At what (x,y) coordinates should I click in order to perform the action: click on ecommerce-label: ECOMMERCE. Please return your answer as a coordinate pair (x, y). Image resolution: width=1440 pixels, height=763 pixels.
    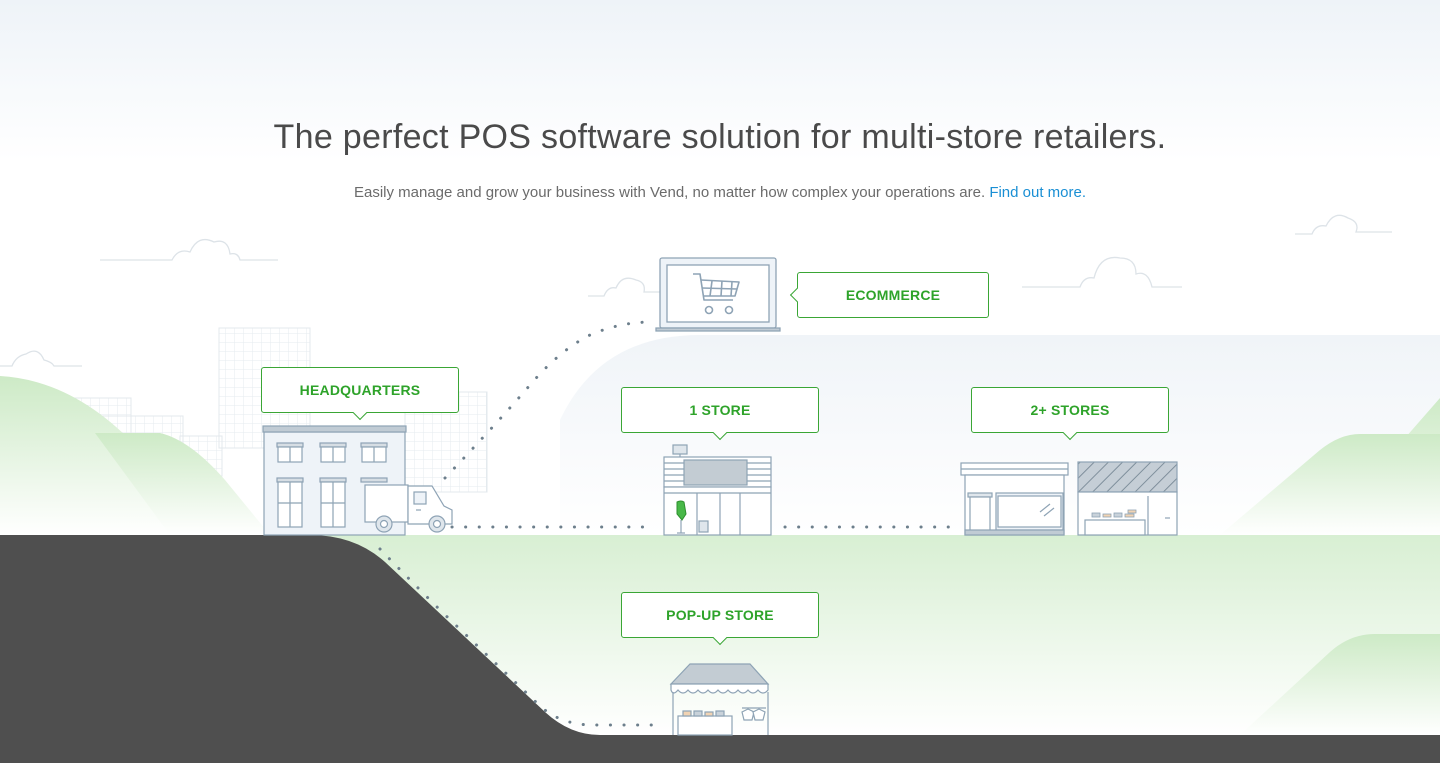
    Looking at the image, I should click on (893, 295).